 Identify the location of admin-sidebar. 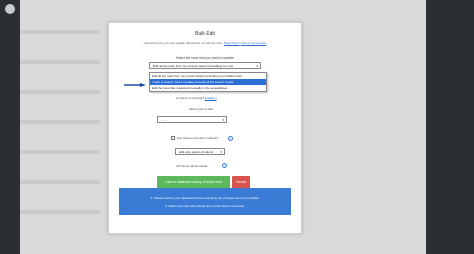
(10, 127).